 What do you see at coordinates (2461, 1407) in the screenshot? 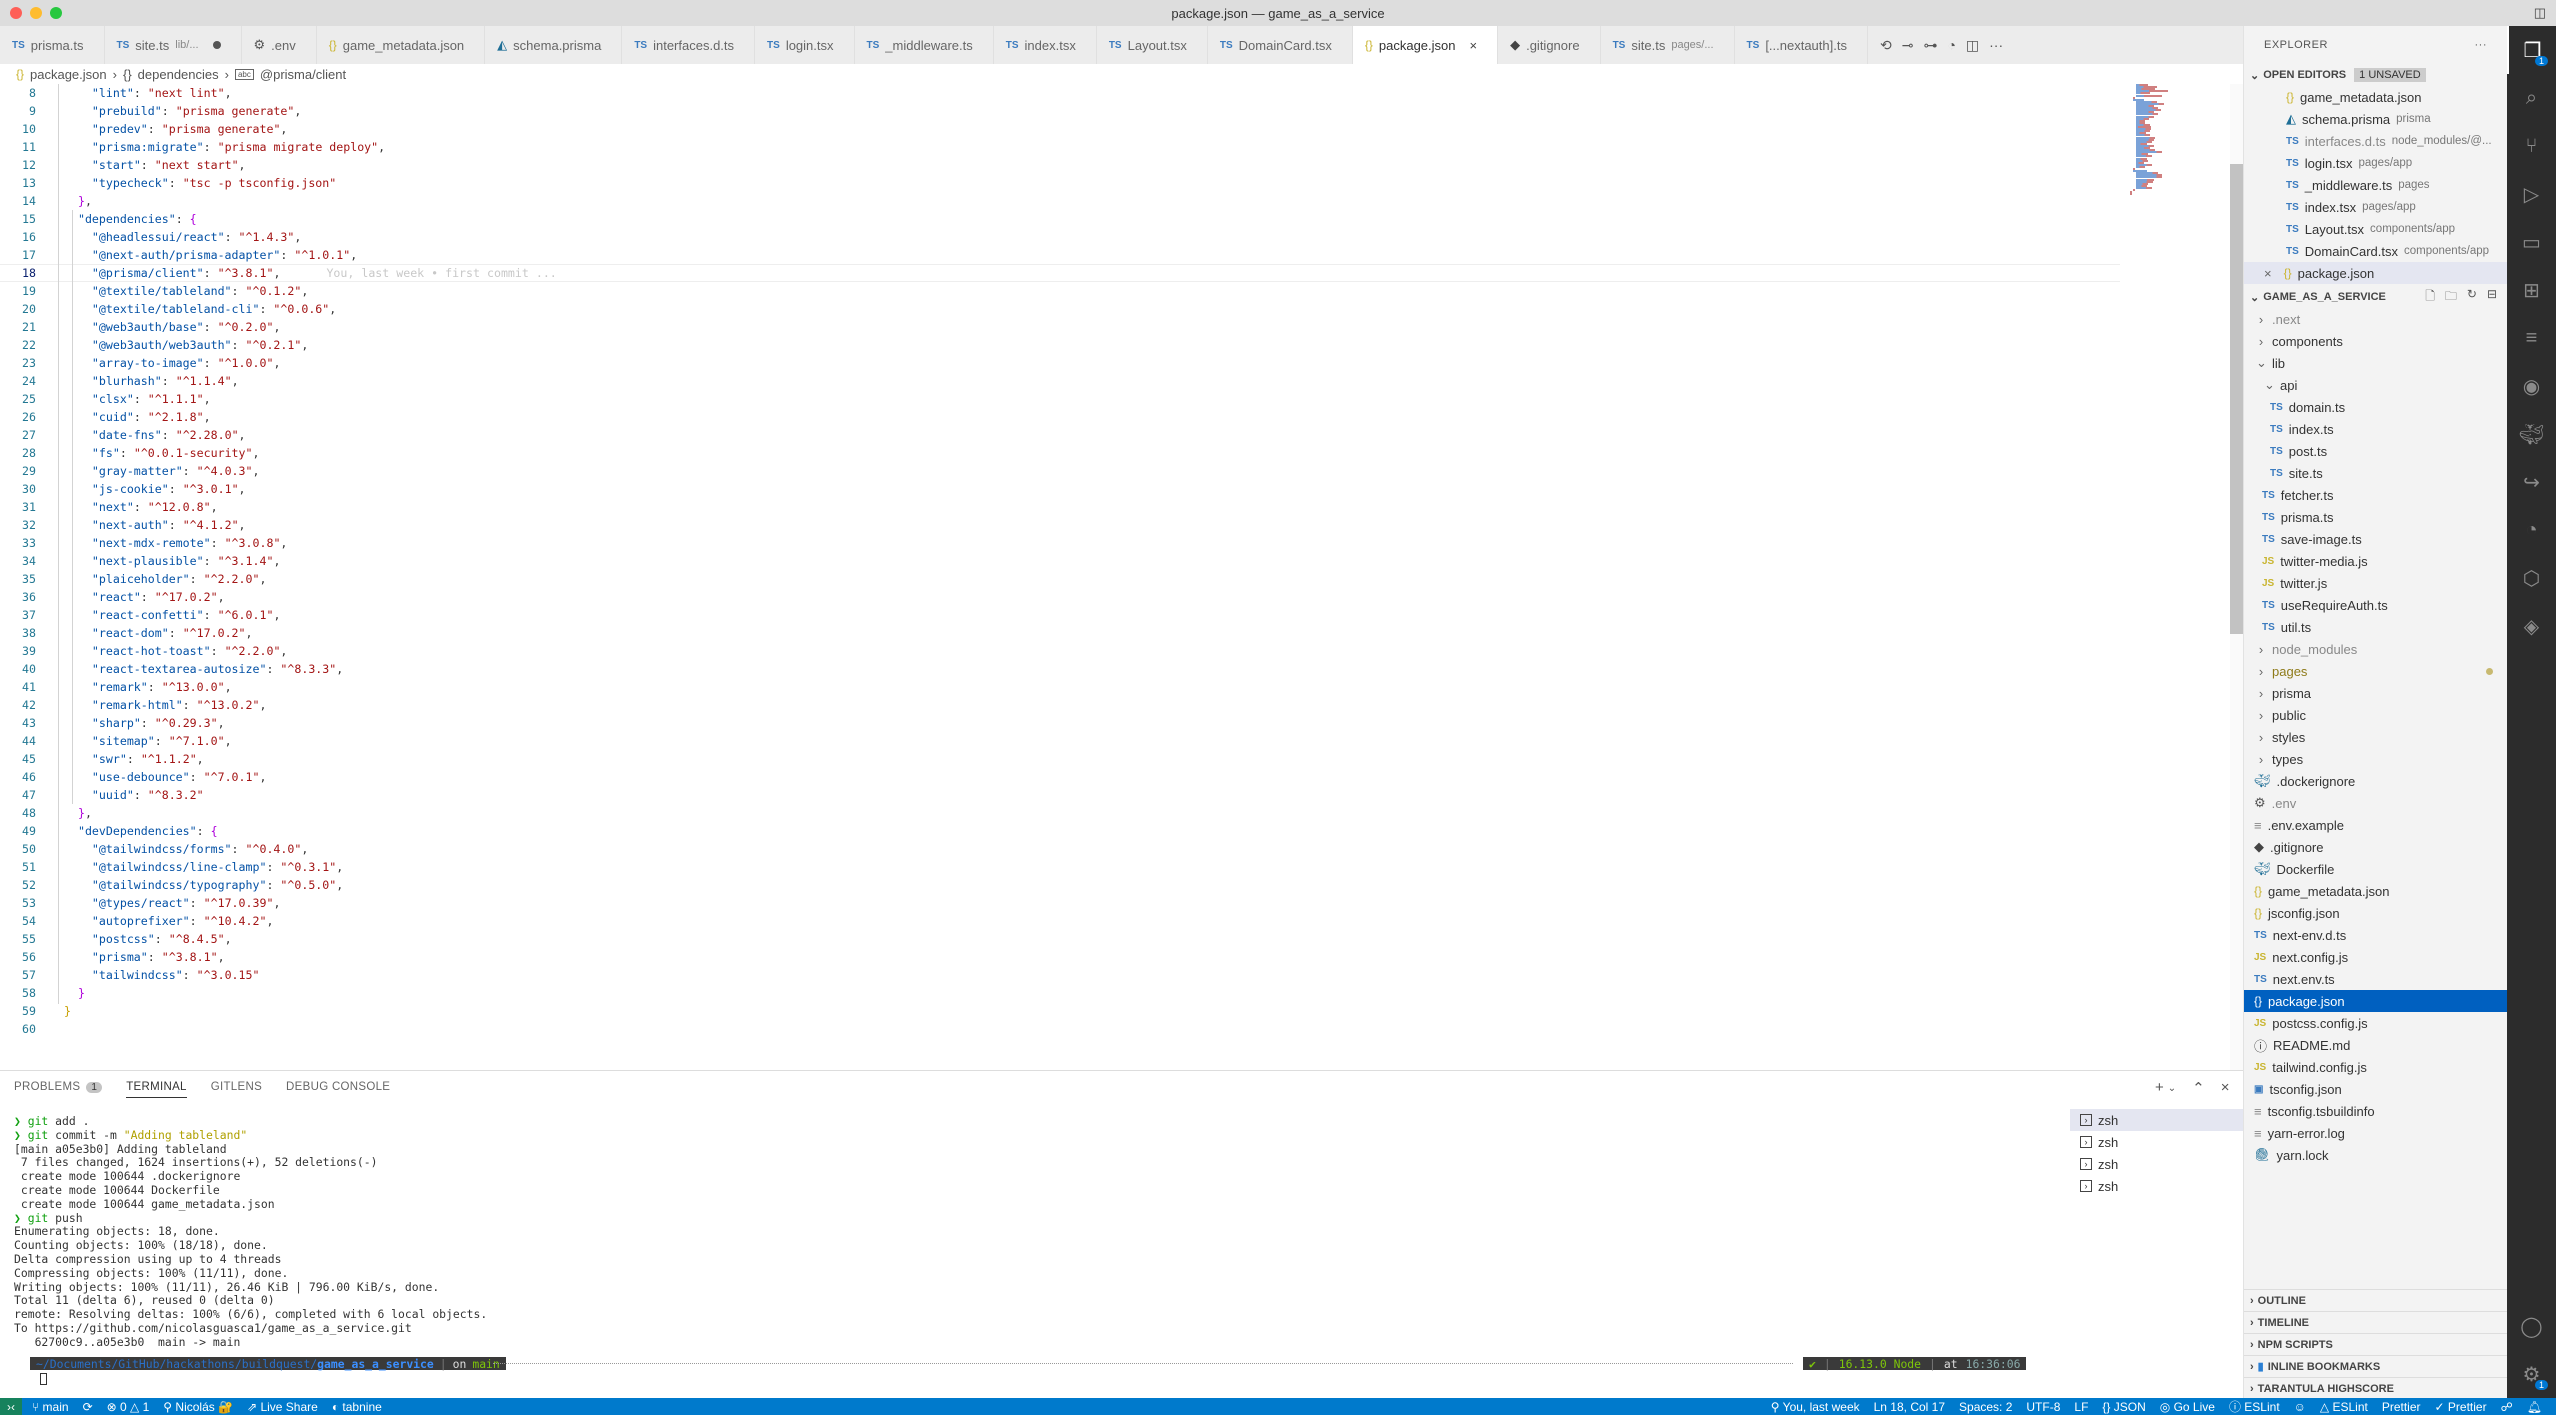
I see `prettier-check-status: ✓ Prettier` at bounding box center [2461, 1407].